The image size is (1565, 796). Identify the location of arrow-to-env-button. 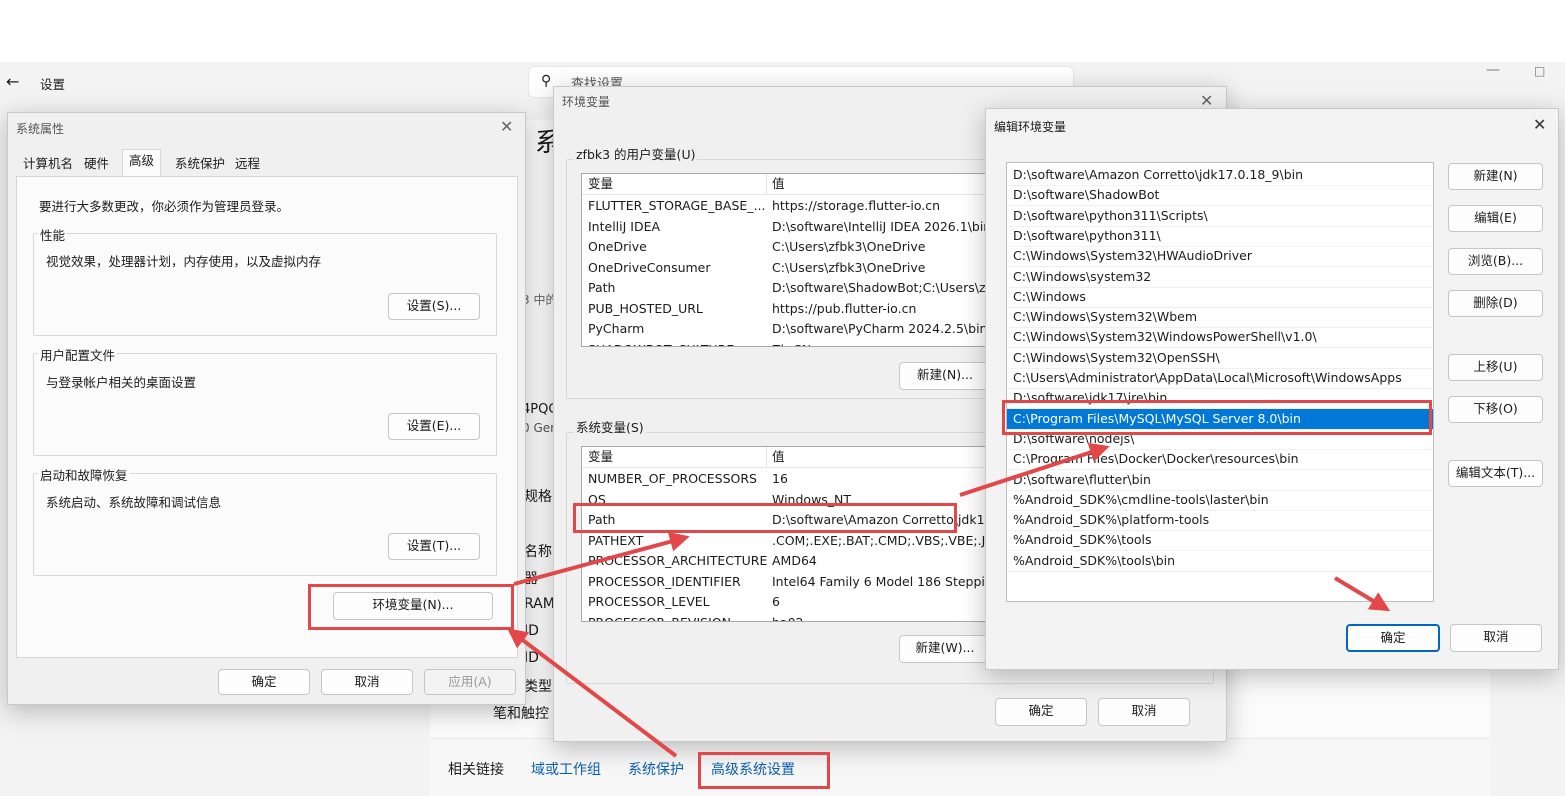
(592, 693).